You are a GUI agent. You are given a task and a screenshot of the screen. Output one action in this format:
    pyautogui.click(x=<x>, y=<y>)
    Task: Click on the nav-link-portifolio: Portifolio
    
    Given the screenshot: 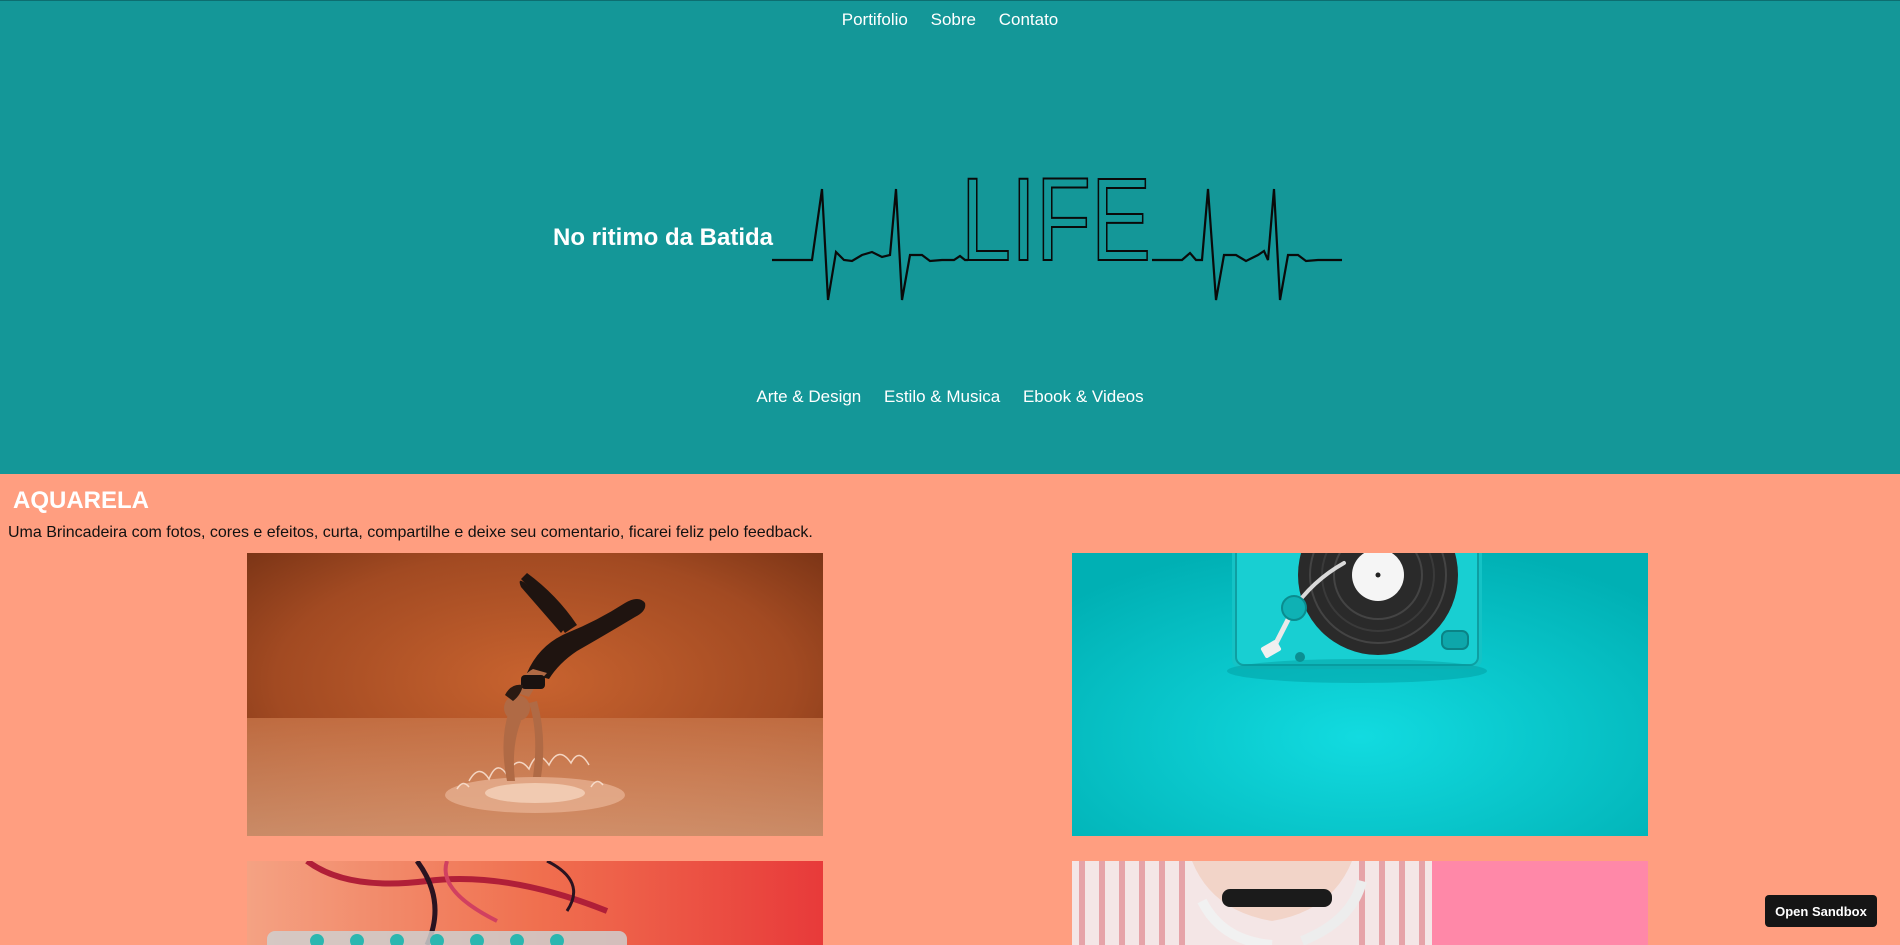 What is the action you would take?
    pyautogui.click(x=875, y=20)
    